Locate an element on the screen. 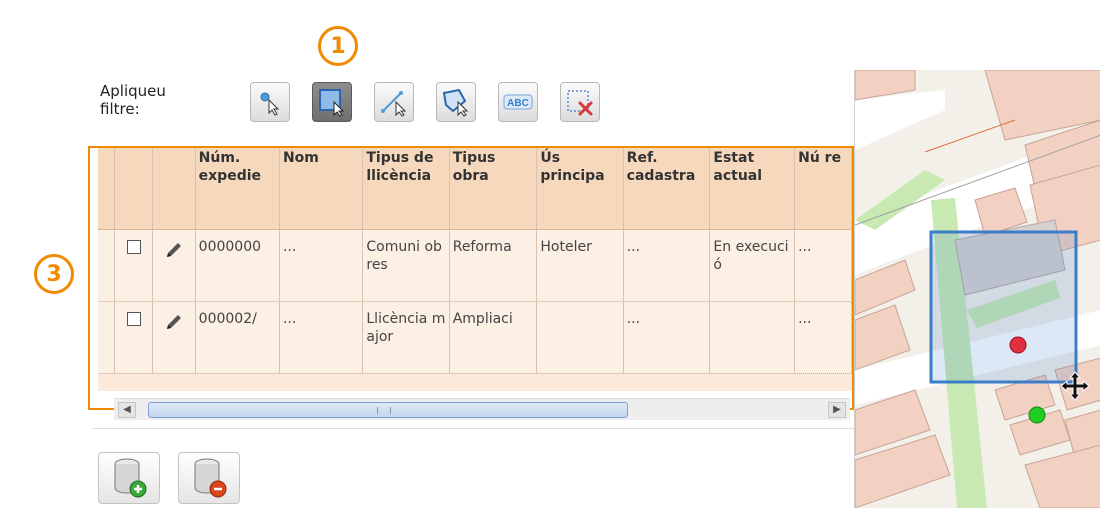 The width and height of the screenshot is (1100, 508). point-cursor-icon is located at coordinates (270, 104).